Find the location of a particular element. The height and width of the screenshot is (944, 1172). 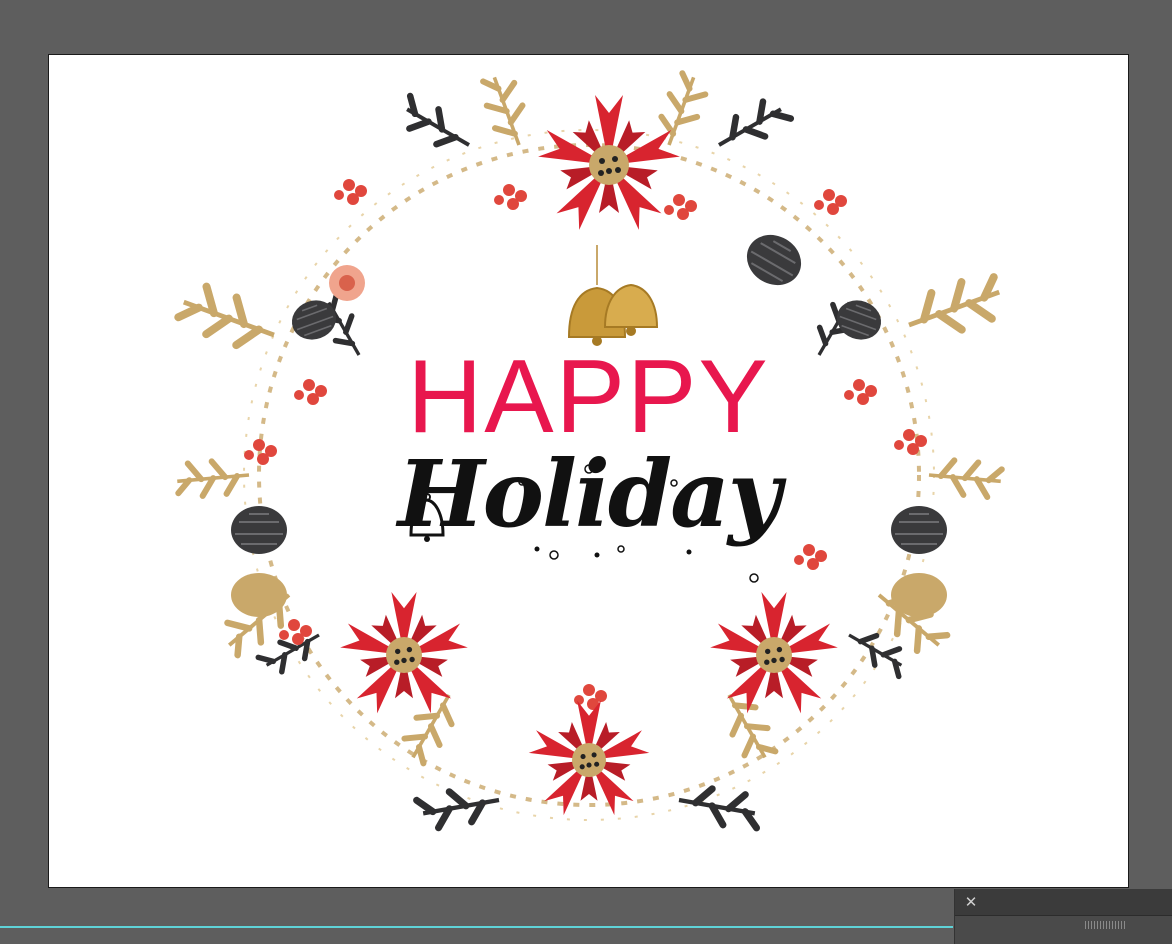

close-icon: ✕ is located at coordinates (971, 902).